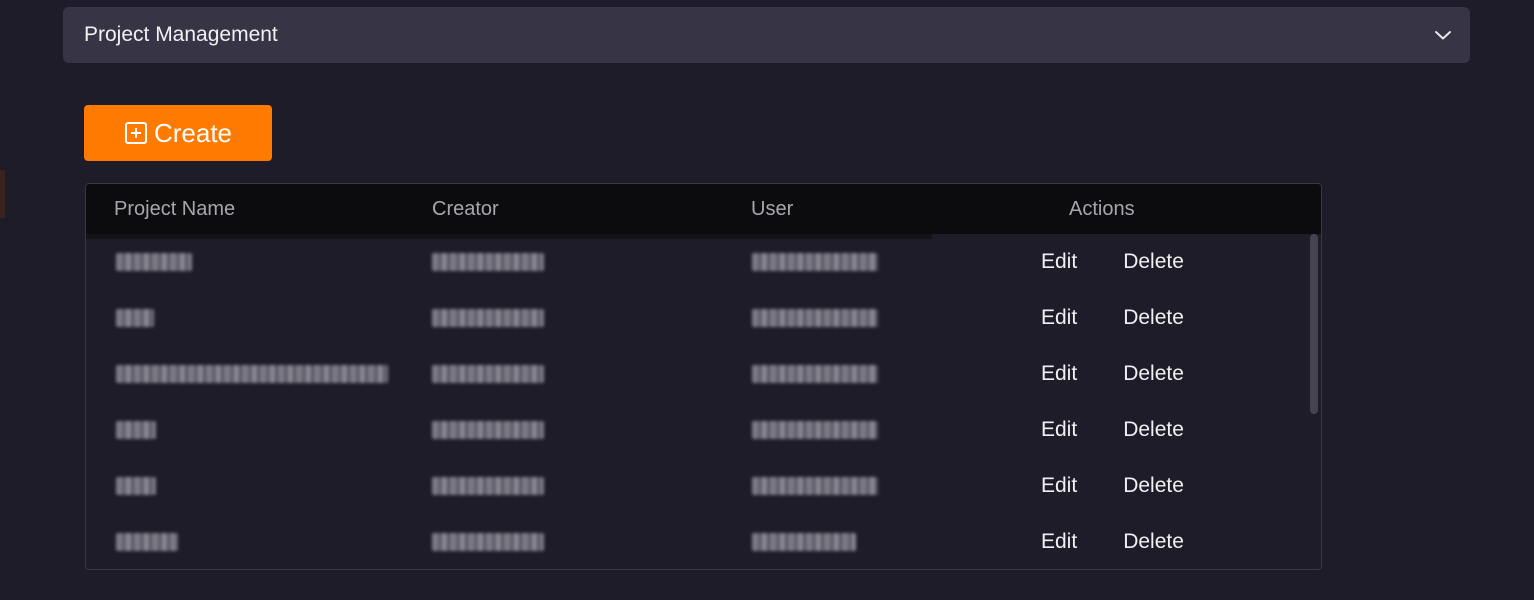  What do you see at coordinates (136, 133) in the screenshot?
I see `plus-square-icon` at bounding box center [136, 133].